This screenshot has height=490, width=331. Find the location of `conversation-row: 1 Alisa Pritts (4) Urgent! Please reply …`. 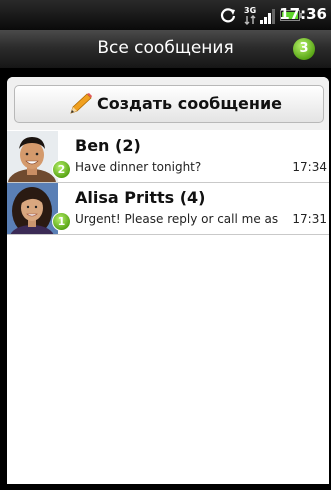

conversation-row: 1 Alisa Pritts (4) Urgent! Please reply … is located at coordinates (168, 209).